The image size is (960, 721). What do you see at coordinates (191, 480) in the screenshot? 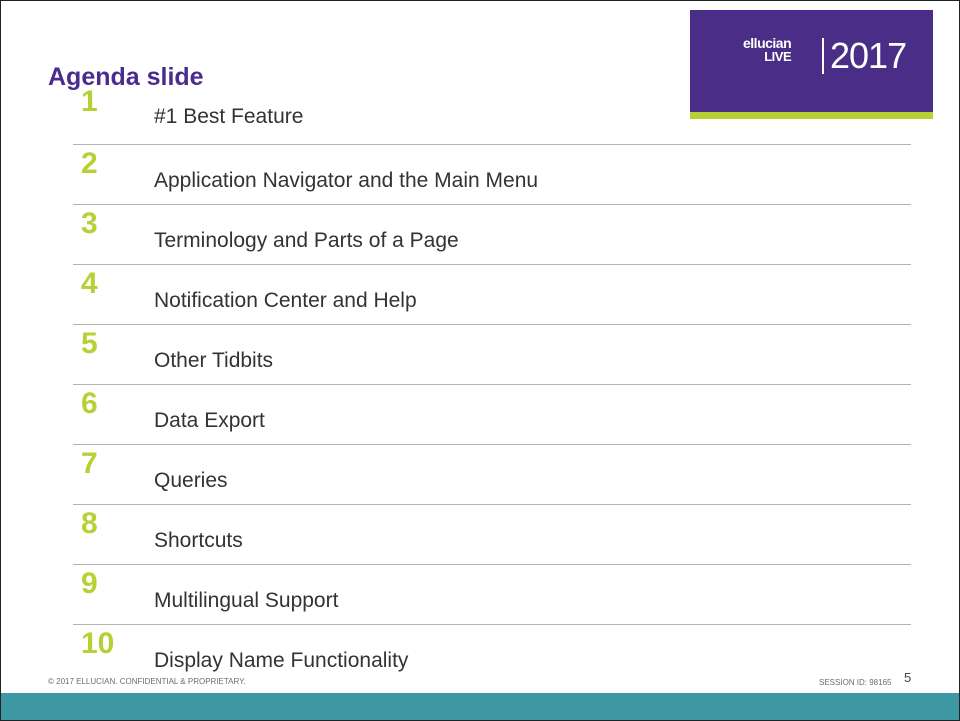
I see `agenda-label: Queries` at bounding box center [191, 480].